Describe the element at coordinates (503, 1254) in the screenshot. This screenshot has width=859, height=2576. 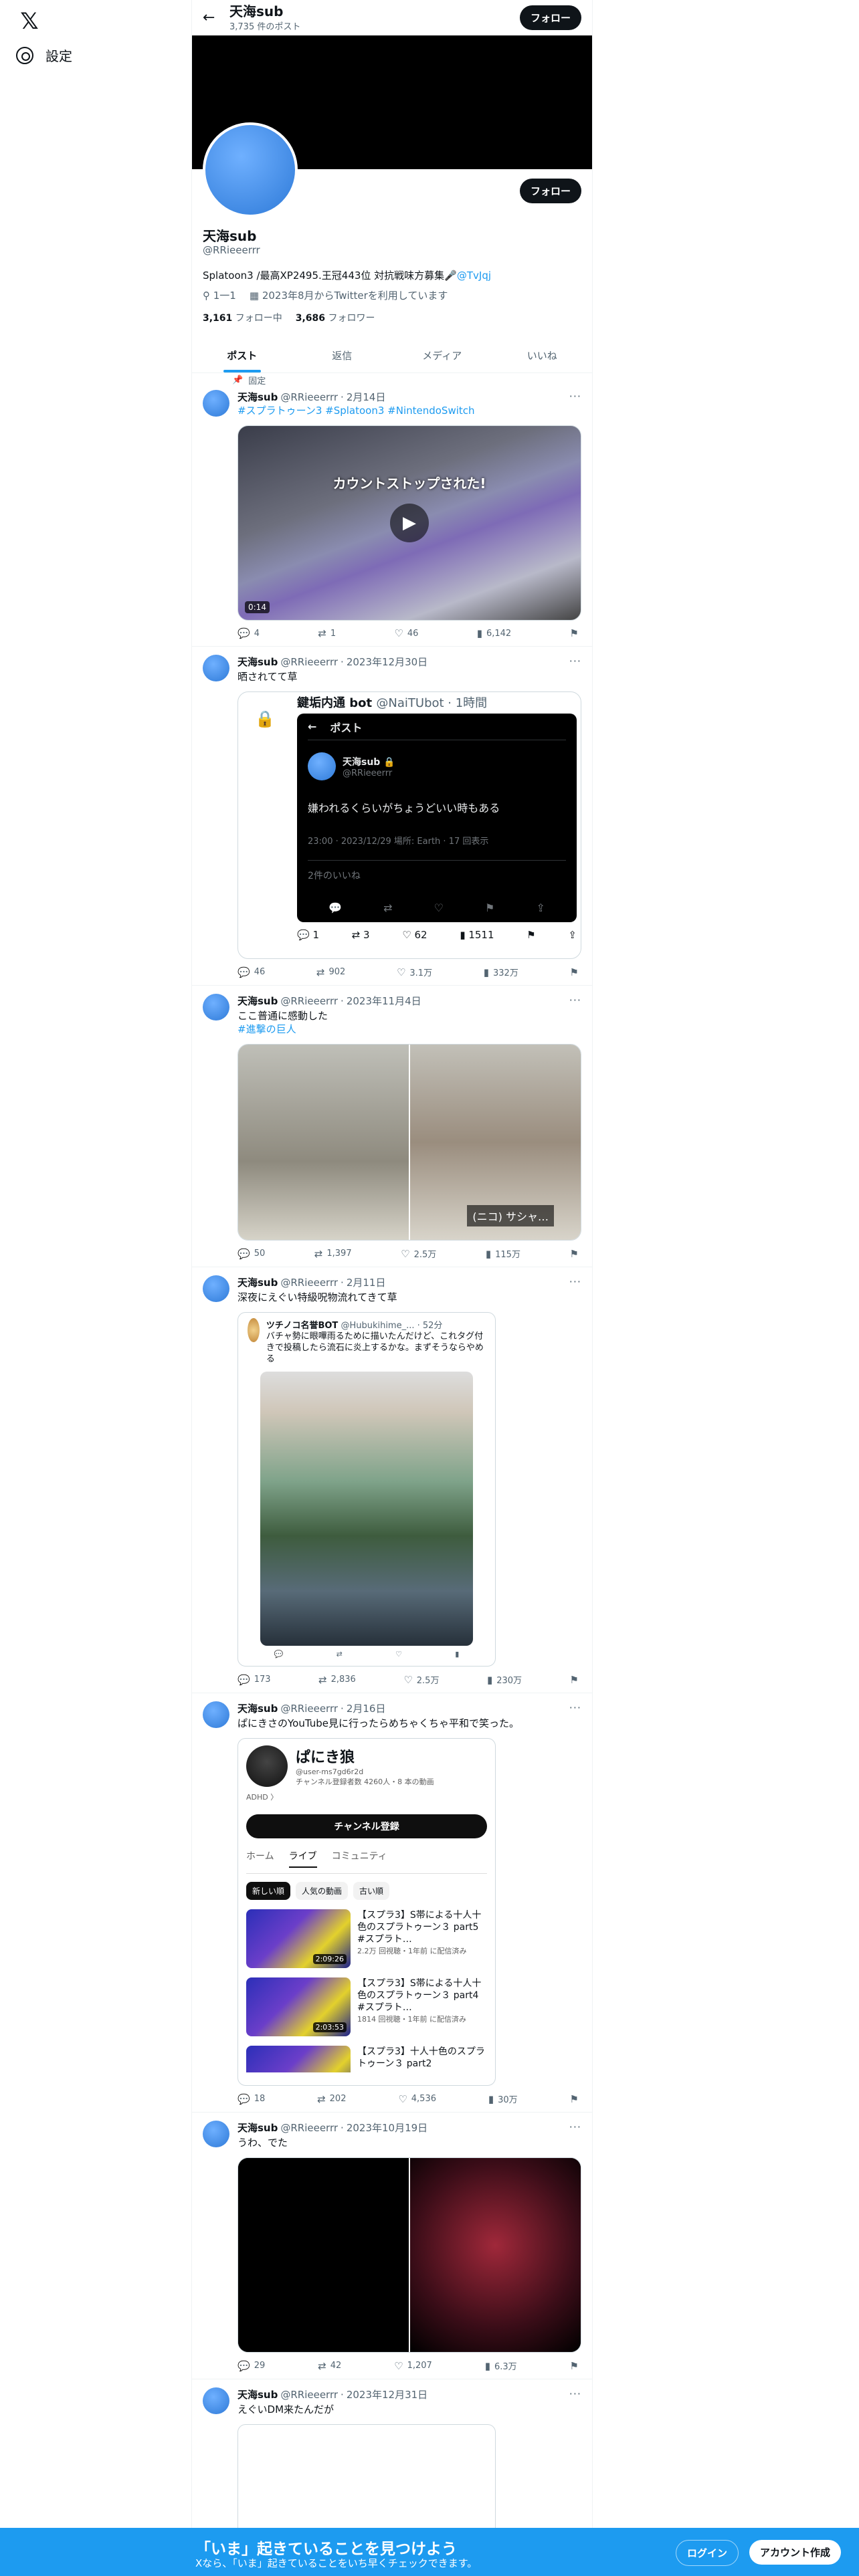
I see `views-button: ▮ 115万` at that location.